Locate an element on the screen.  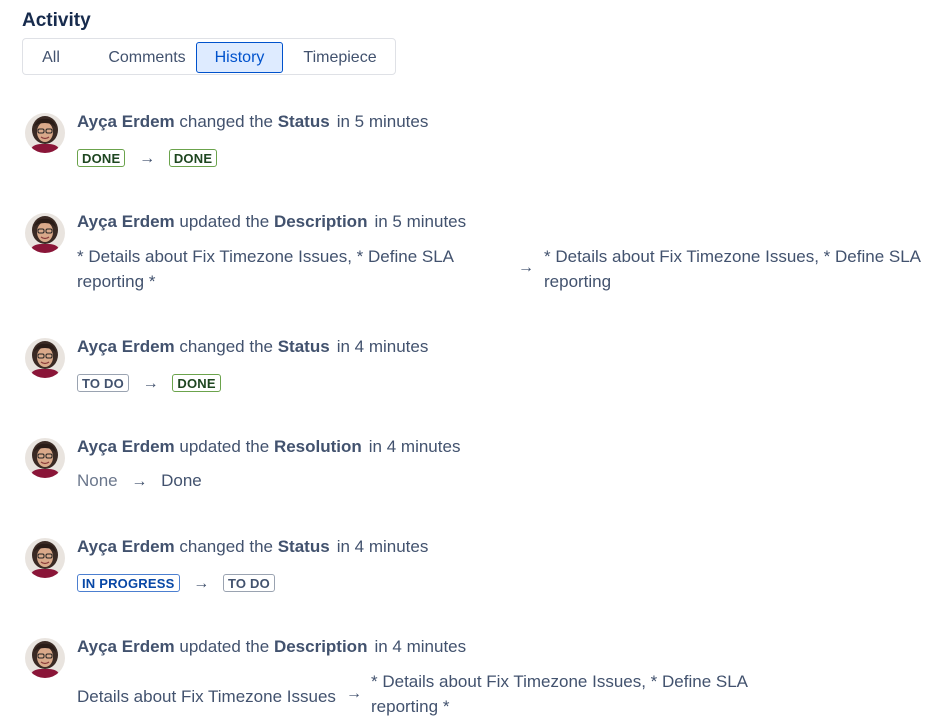
description-to-line: reporting * is located at coordinates (410, 706).